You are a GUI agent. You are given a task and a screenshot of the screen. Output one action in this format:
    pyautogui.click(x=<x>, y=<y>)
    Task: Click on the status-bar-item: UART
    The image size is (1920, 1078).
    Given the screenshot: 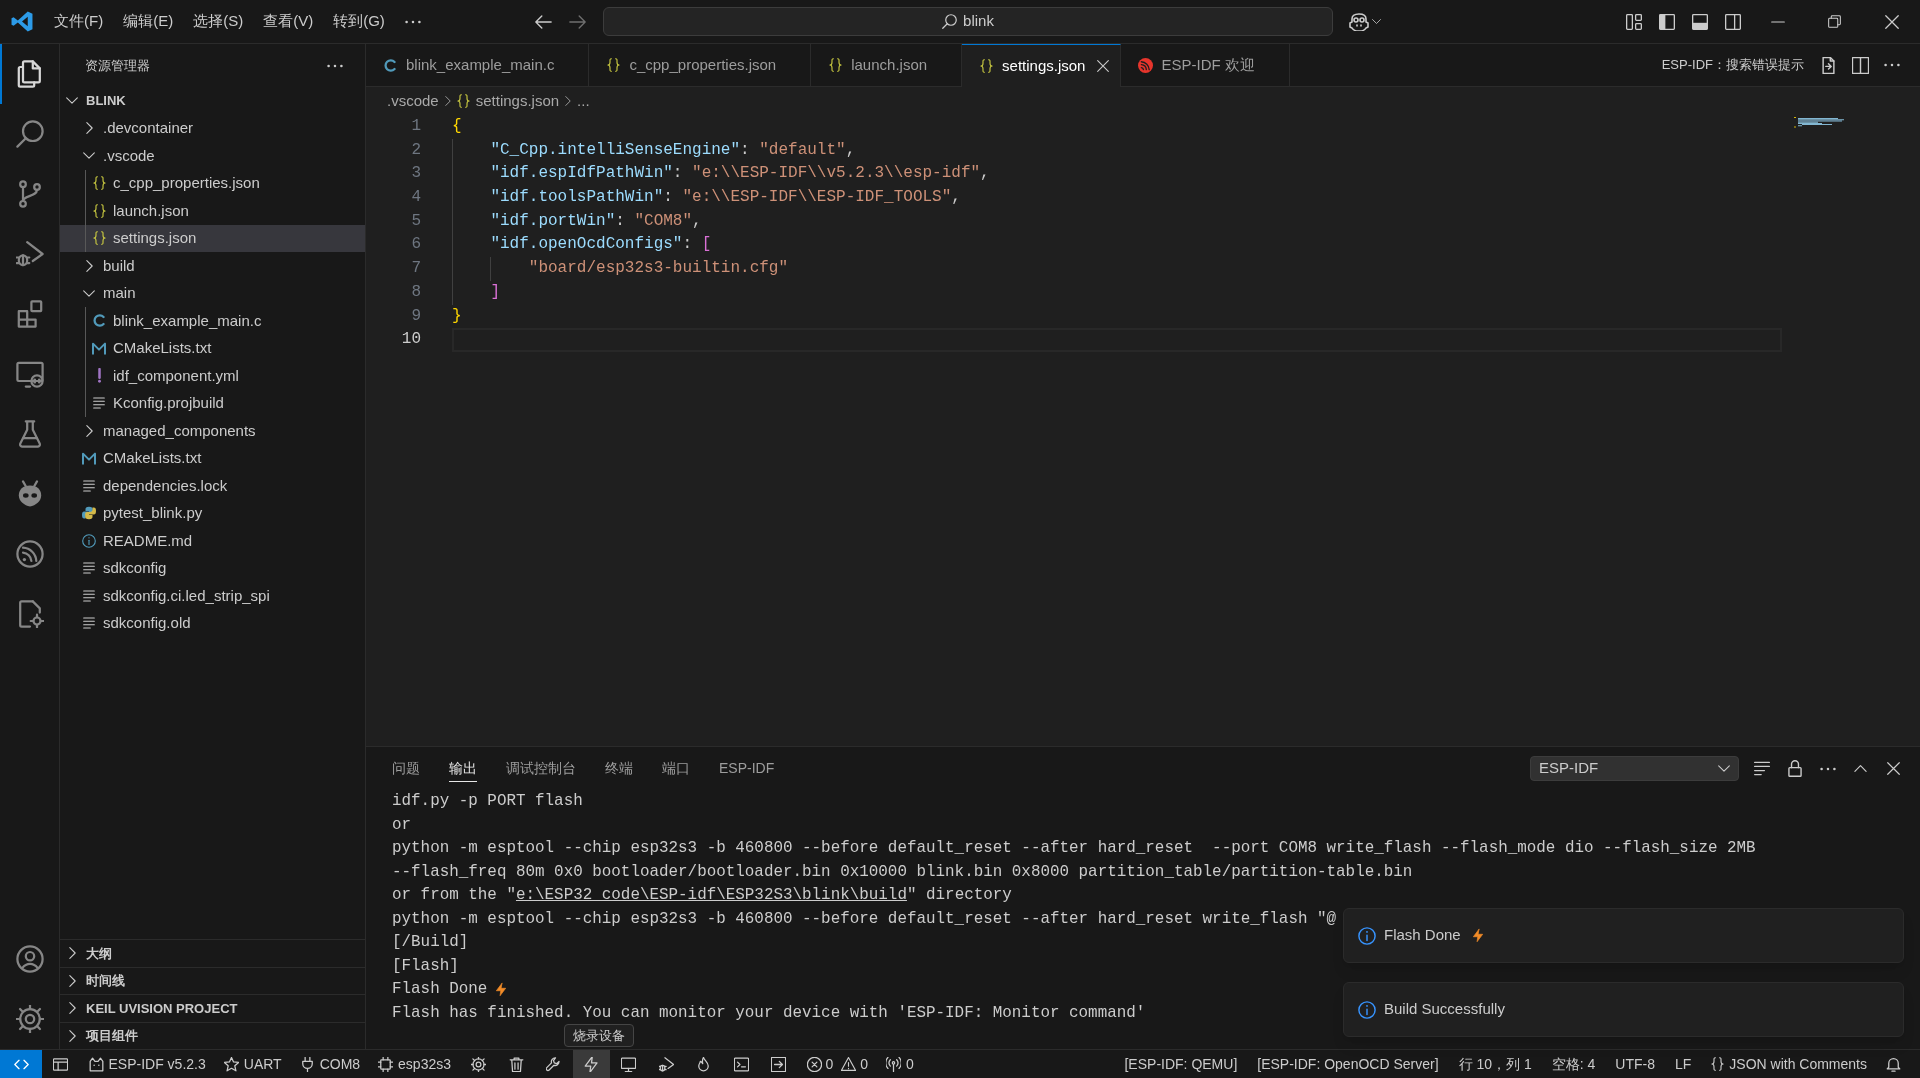 What is the action you would take?
    pyautogui.click(x=252, y=1064)
    